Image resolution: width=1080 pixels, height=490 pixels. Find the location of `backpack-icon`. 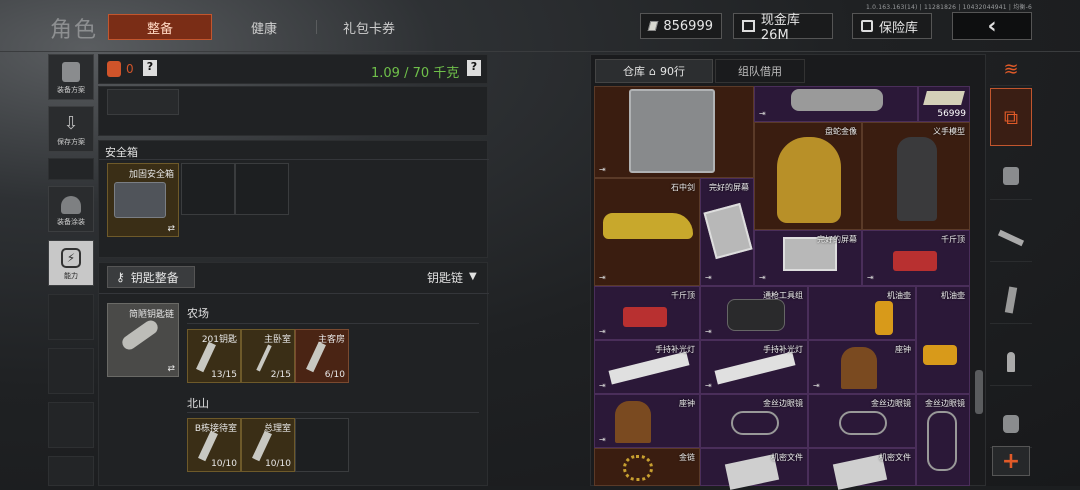

backpack-icon is located at coordinates (1011, 423).